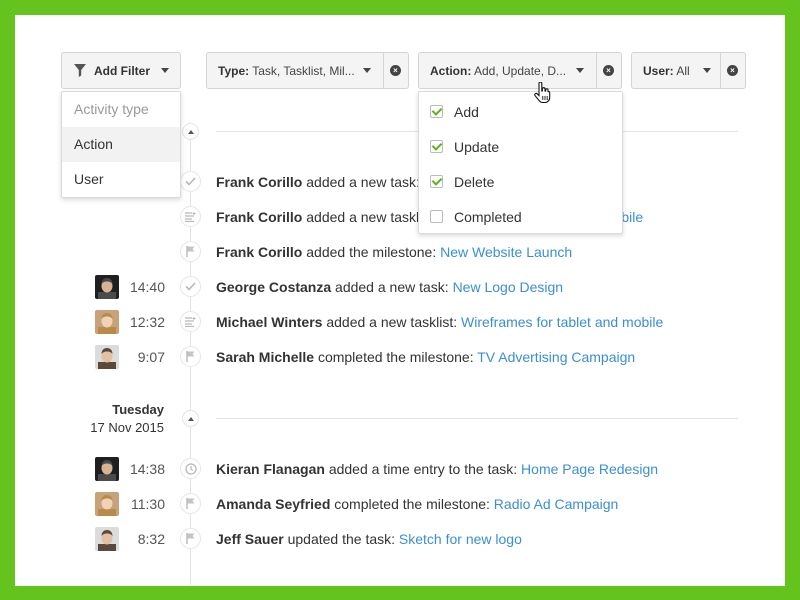  What do you see at coordinates (270, 469) in the screenshot?
I see `user-name: Kieran Flanagan` at bounding box center [270, 469].